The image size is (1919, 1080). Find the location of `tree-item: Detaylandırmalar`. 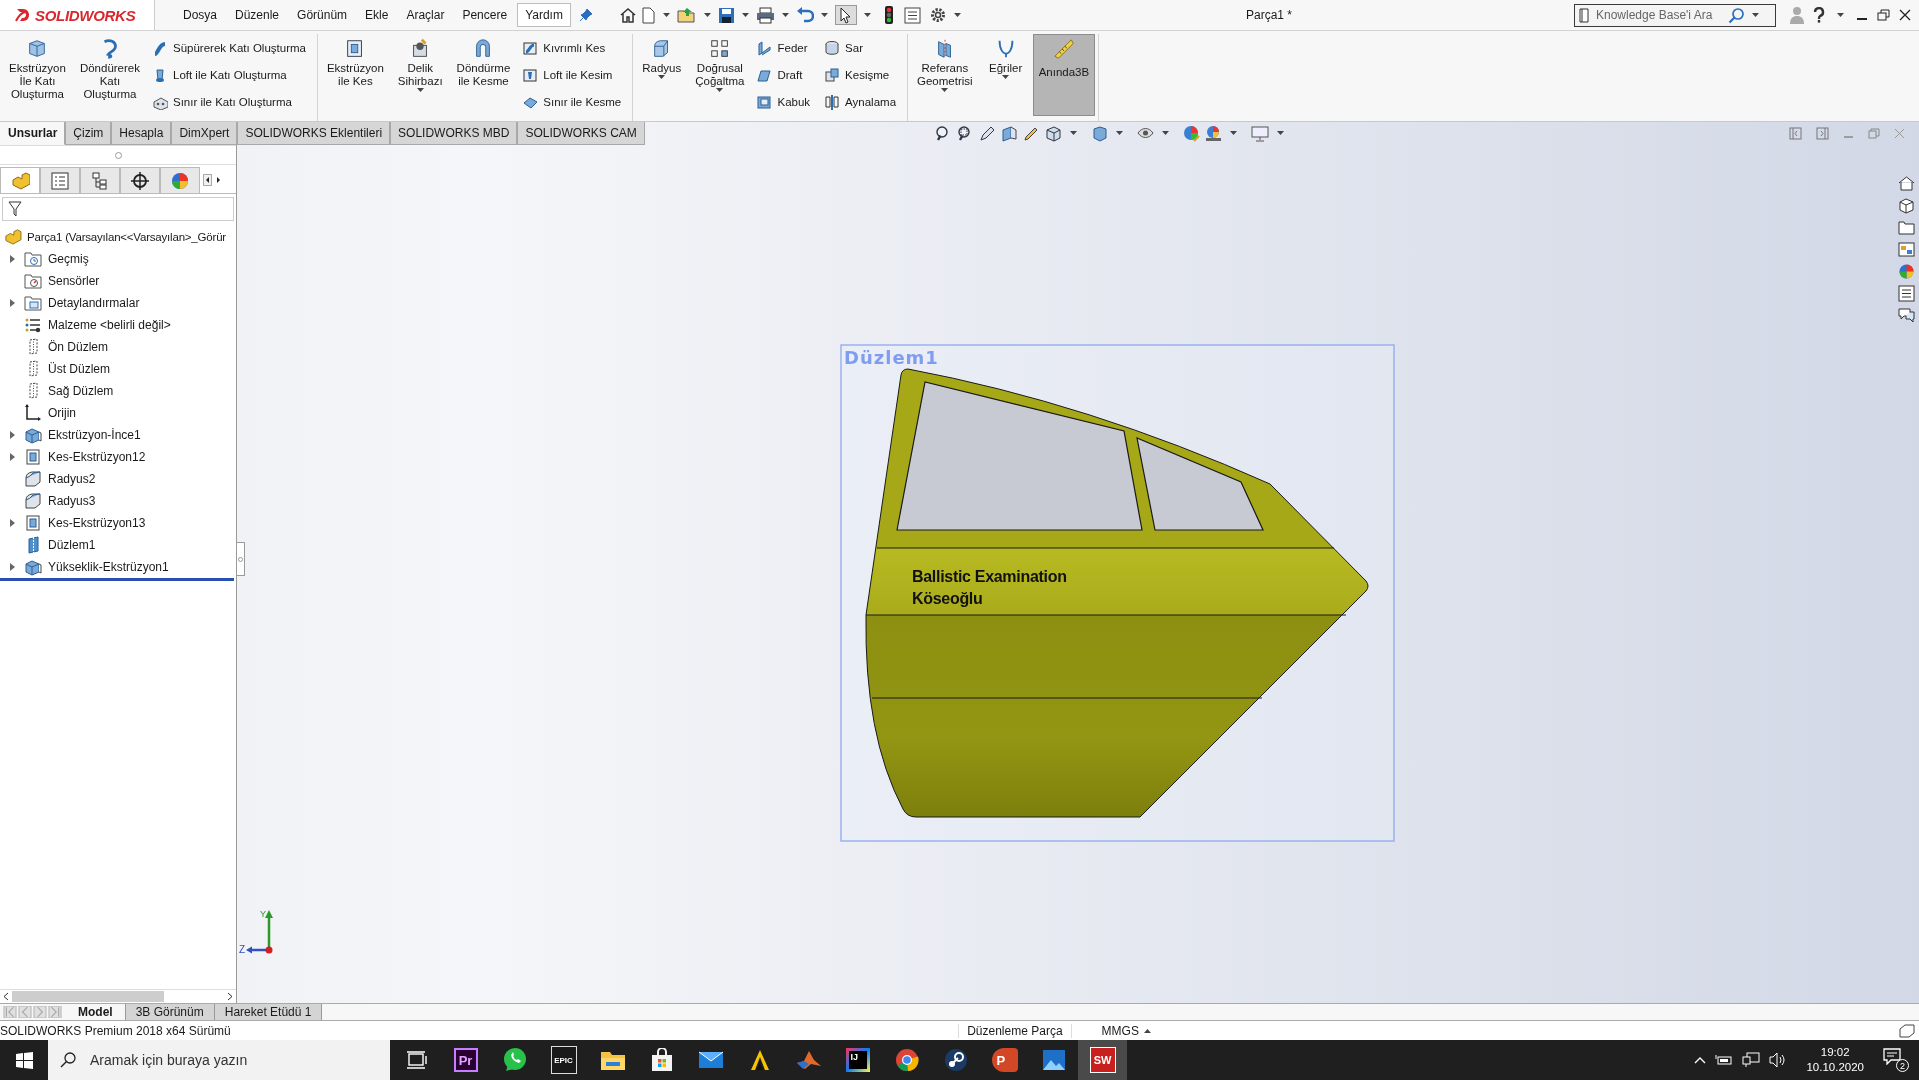

tree-item: Detaylandırmalar is located at coordinates (94, 303).